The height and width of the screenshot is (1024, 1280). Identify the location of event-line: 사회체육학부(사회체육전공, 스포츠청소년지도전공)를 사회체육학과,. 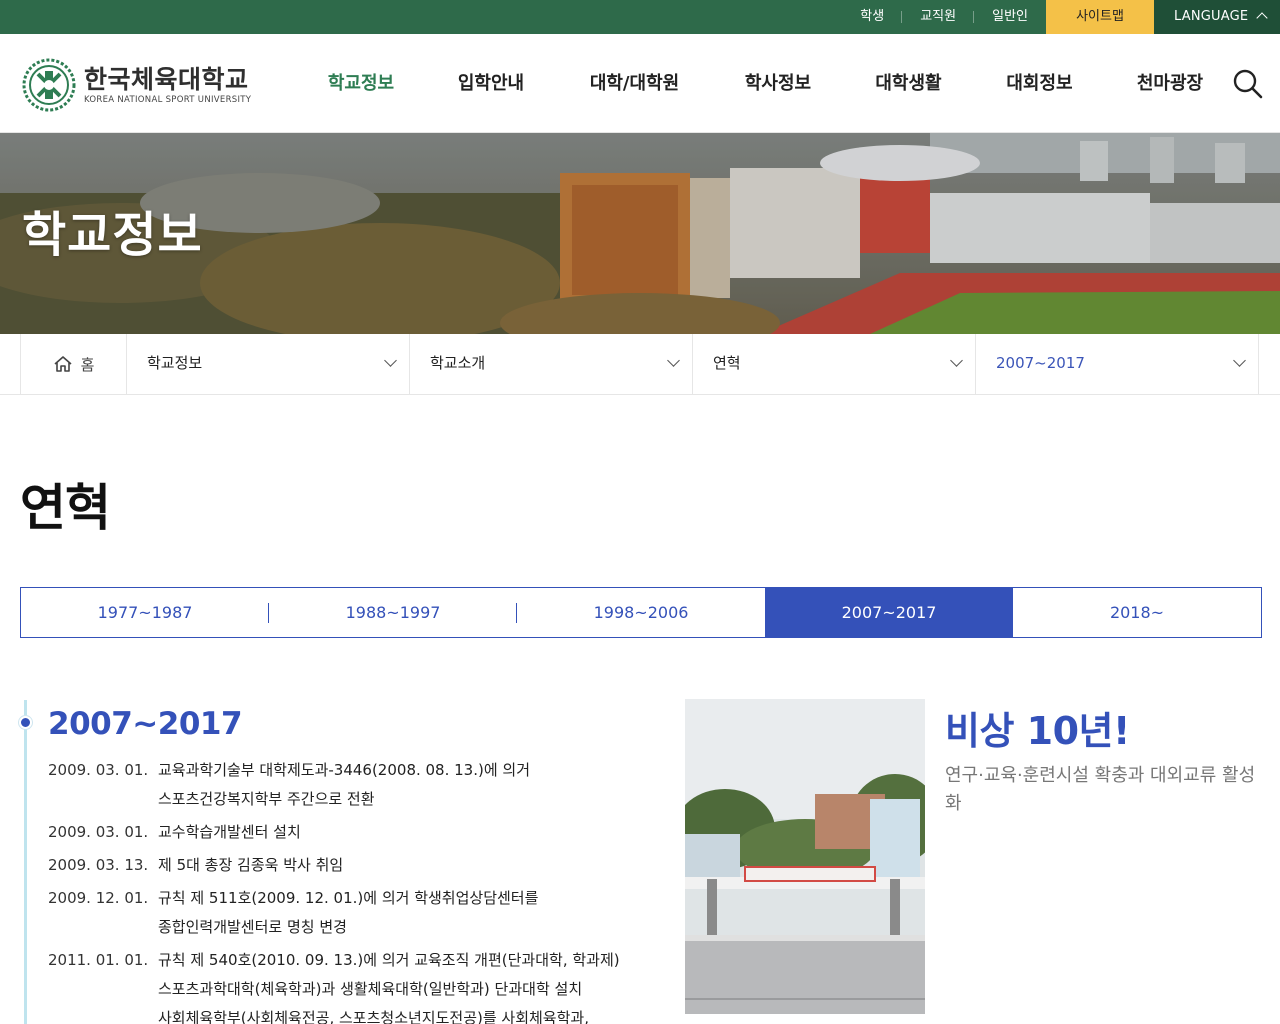
(373, 1016).